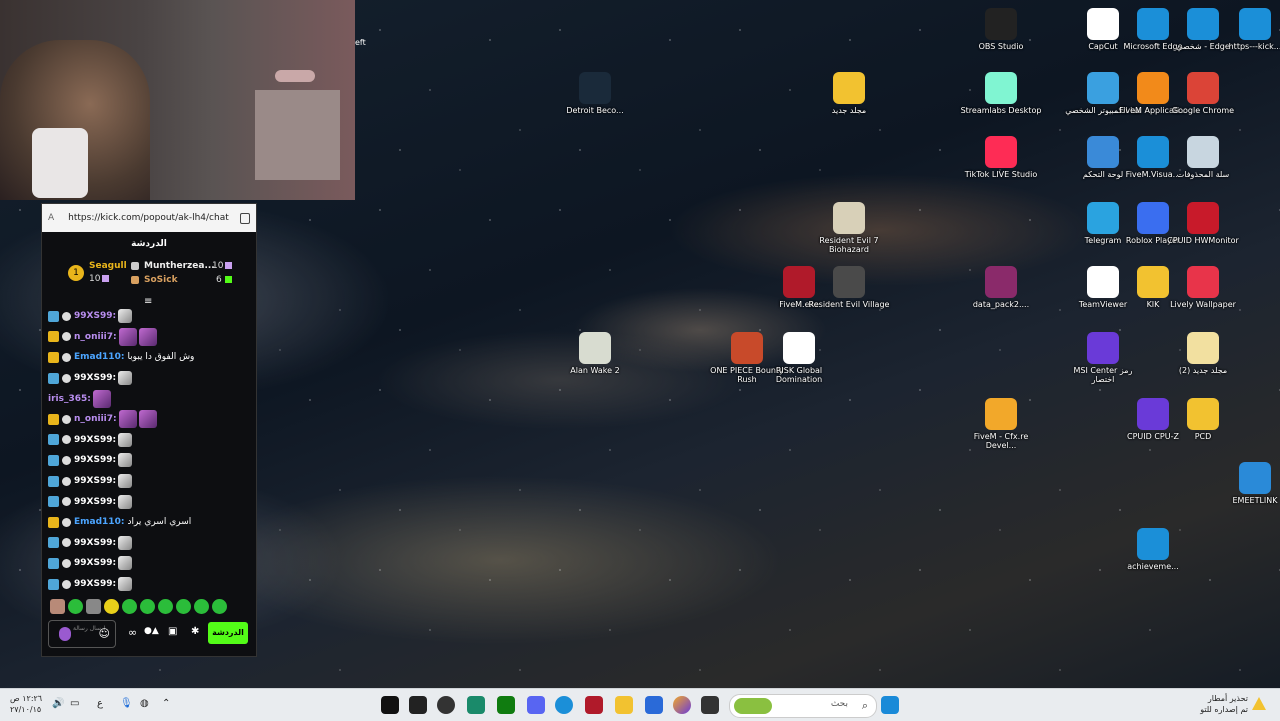 Image resolution: width=1280 pixels, height=721 pixels. Describe the element at coordinates (1203, 419) in the screenshot. I see `desktop-icon: PCD` at that location.